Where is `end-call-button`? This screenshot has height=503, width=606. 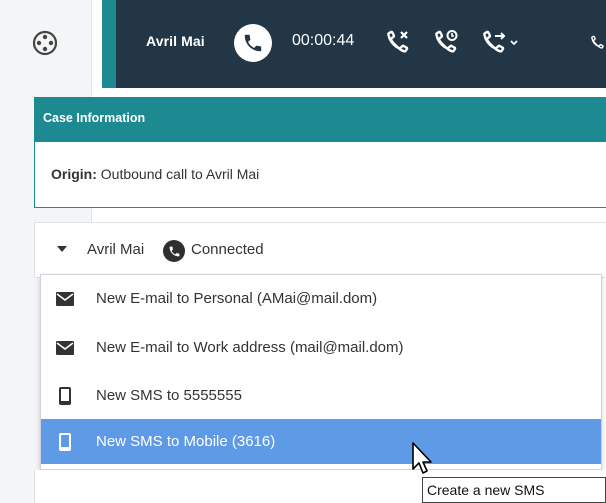 end-call-button is located at coordinates (397, 43).